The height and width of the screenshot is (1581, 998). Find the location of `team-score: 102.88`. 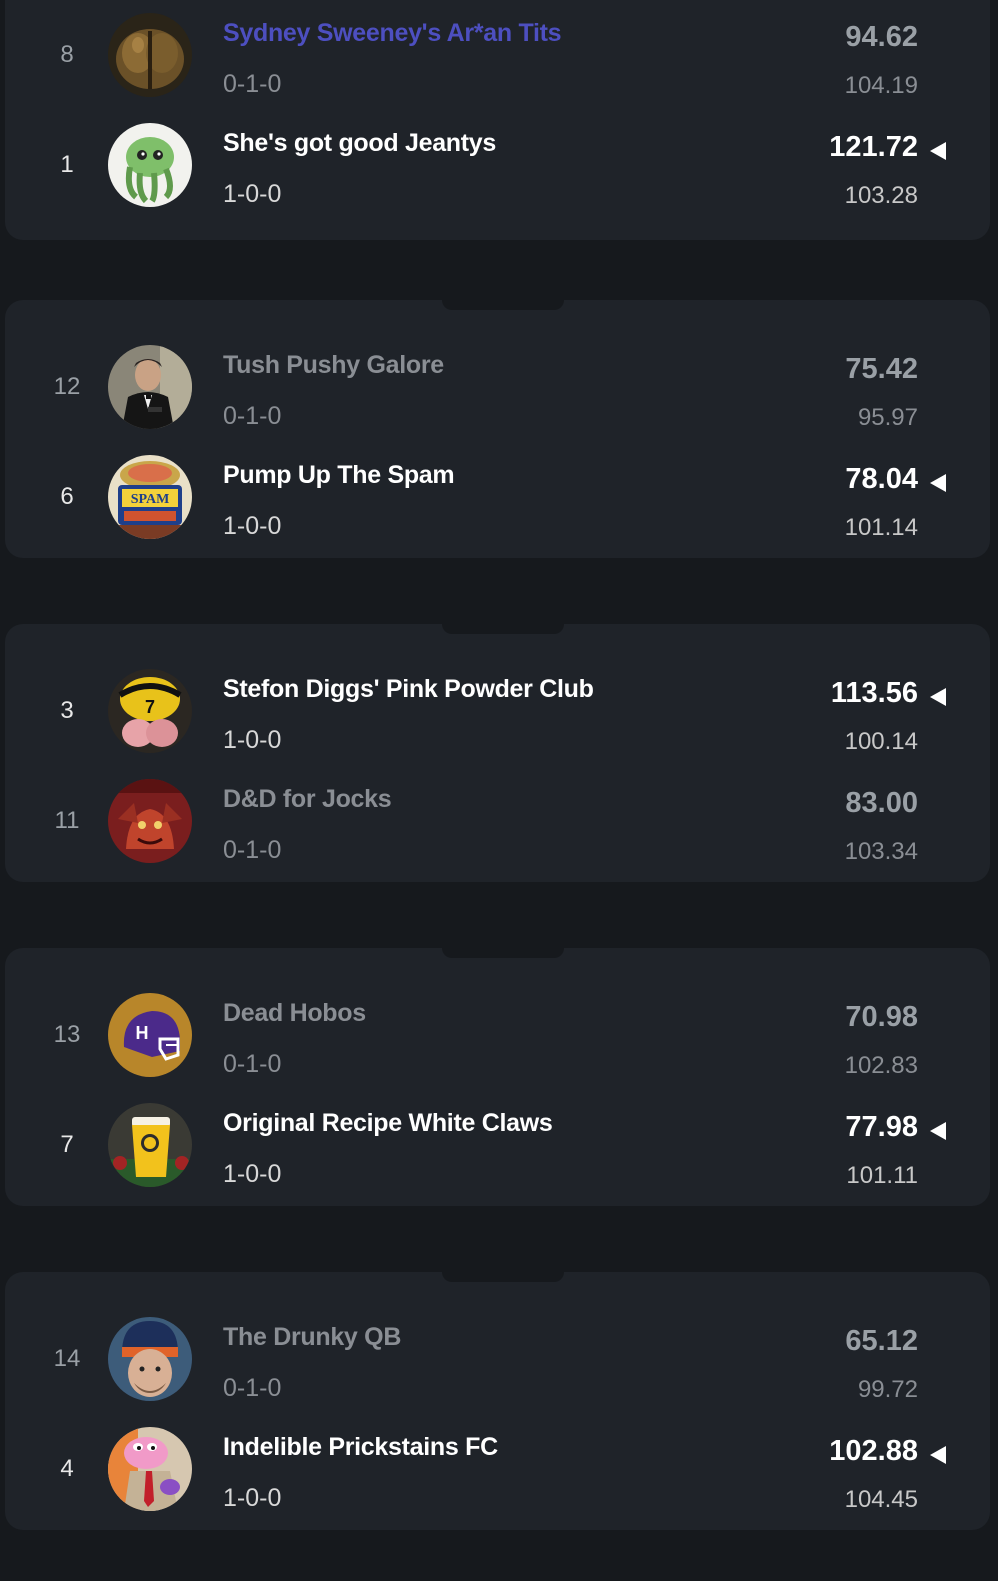

team-score: 102.88 is located at coordinates (873, 1451).